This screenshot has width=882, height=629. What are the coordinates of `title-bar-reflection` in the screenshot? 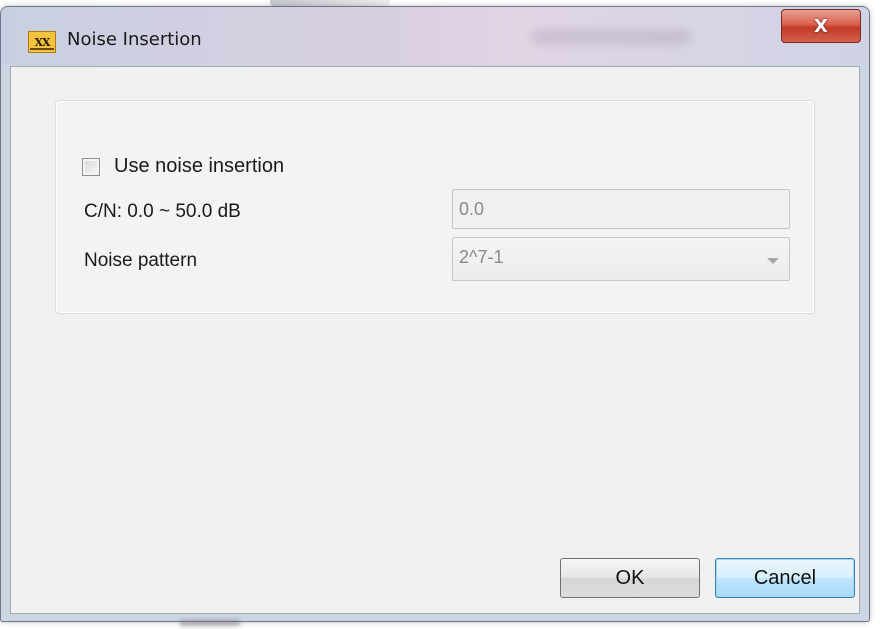 It's located at (611, 37).